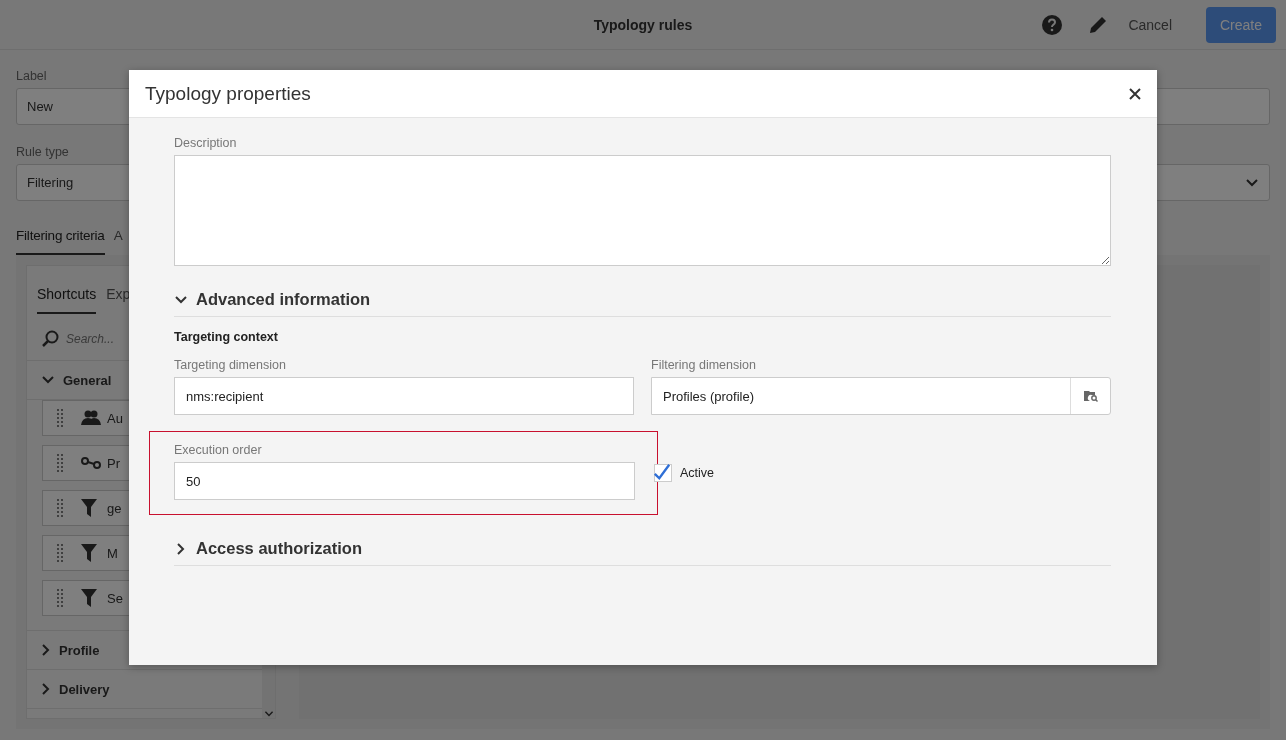 The height and width of the screenshot is (740, 1286). What do you see at coordinates (40, 106) in the screenshot?
I see `field-value: New` at bounding box center [40, 106].